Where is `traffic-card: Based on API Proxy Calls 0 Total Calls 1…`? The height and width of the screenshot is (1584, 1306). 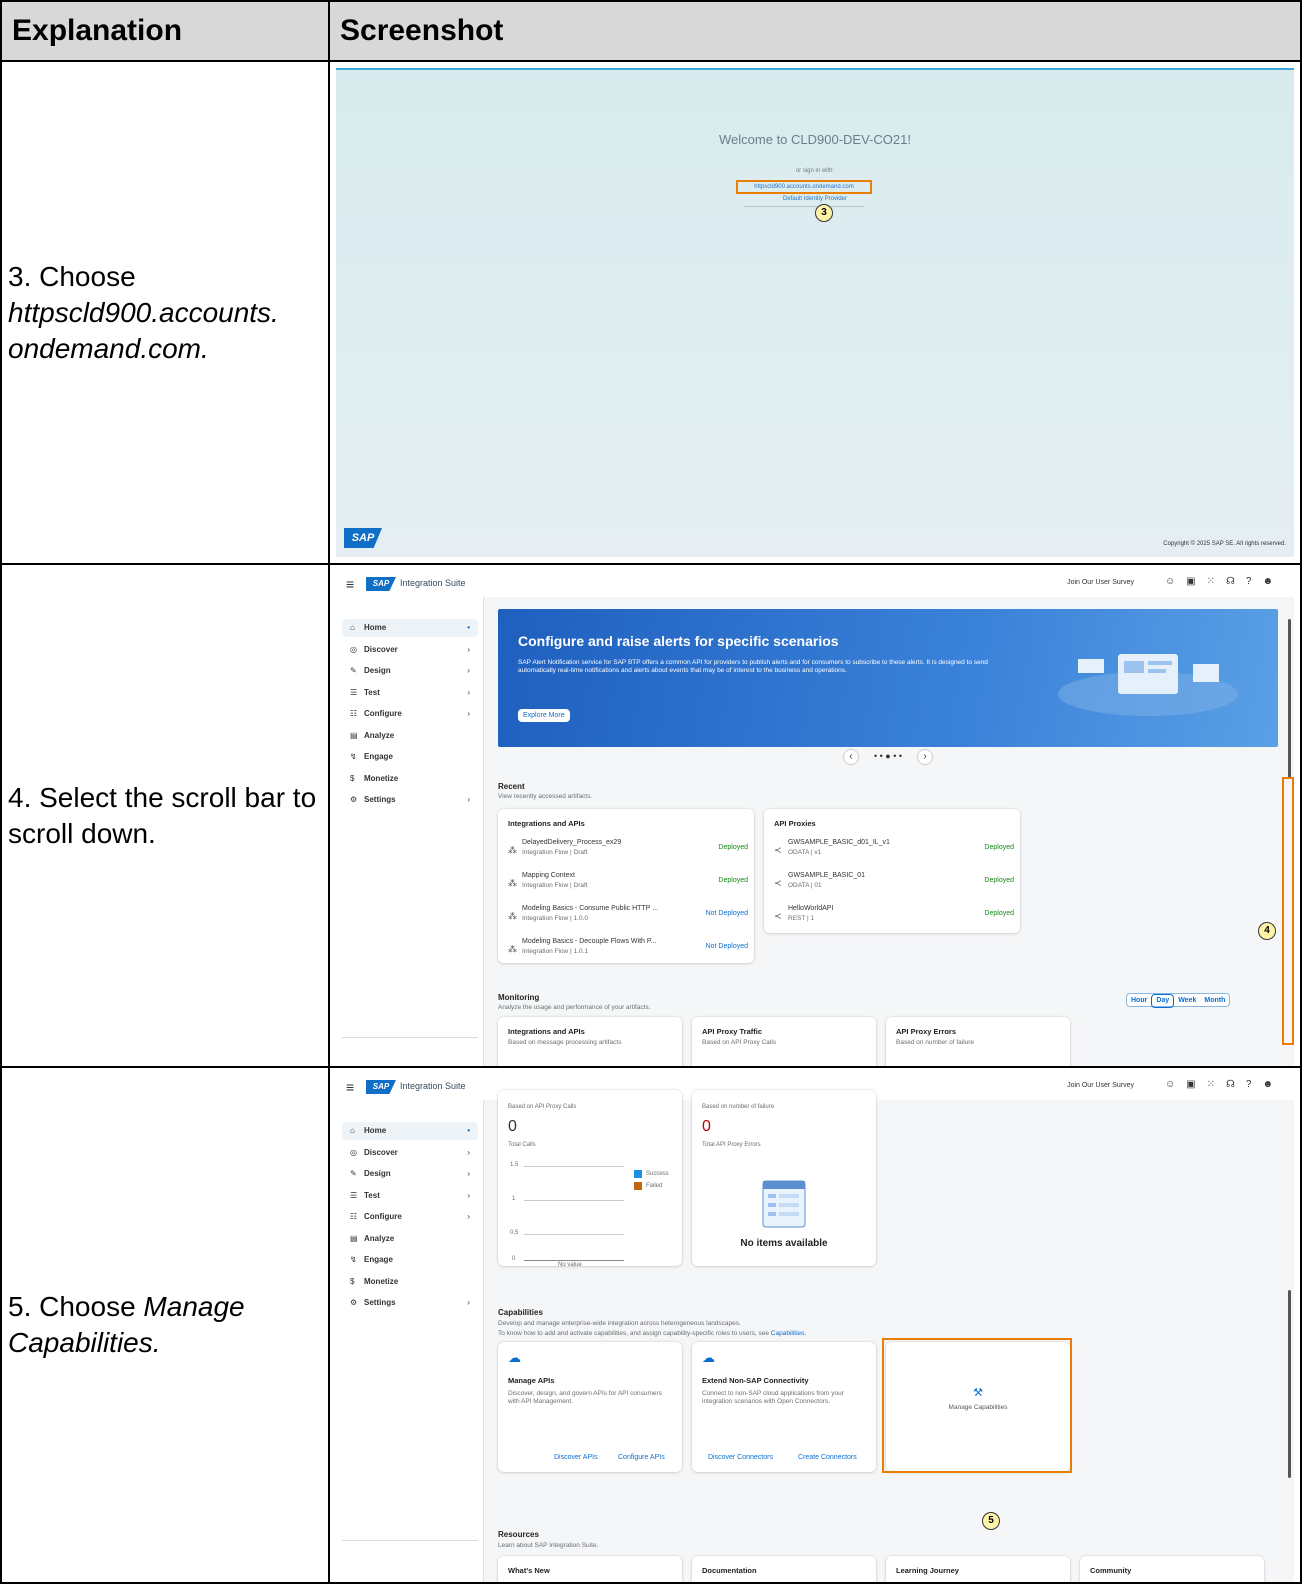 traffic-card: Based on API Proxy Calls 0 Total Calls 1… is located at coordinates (590, 1179).